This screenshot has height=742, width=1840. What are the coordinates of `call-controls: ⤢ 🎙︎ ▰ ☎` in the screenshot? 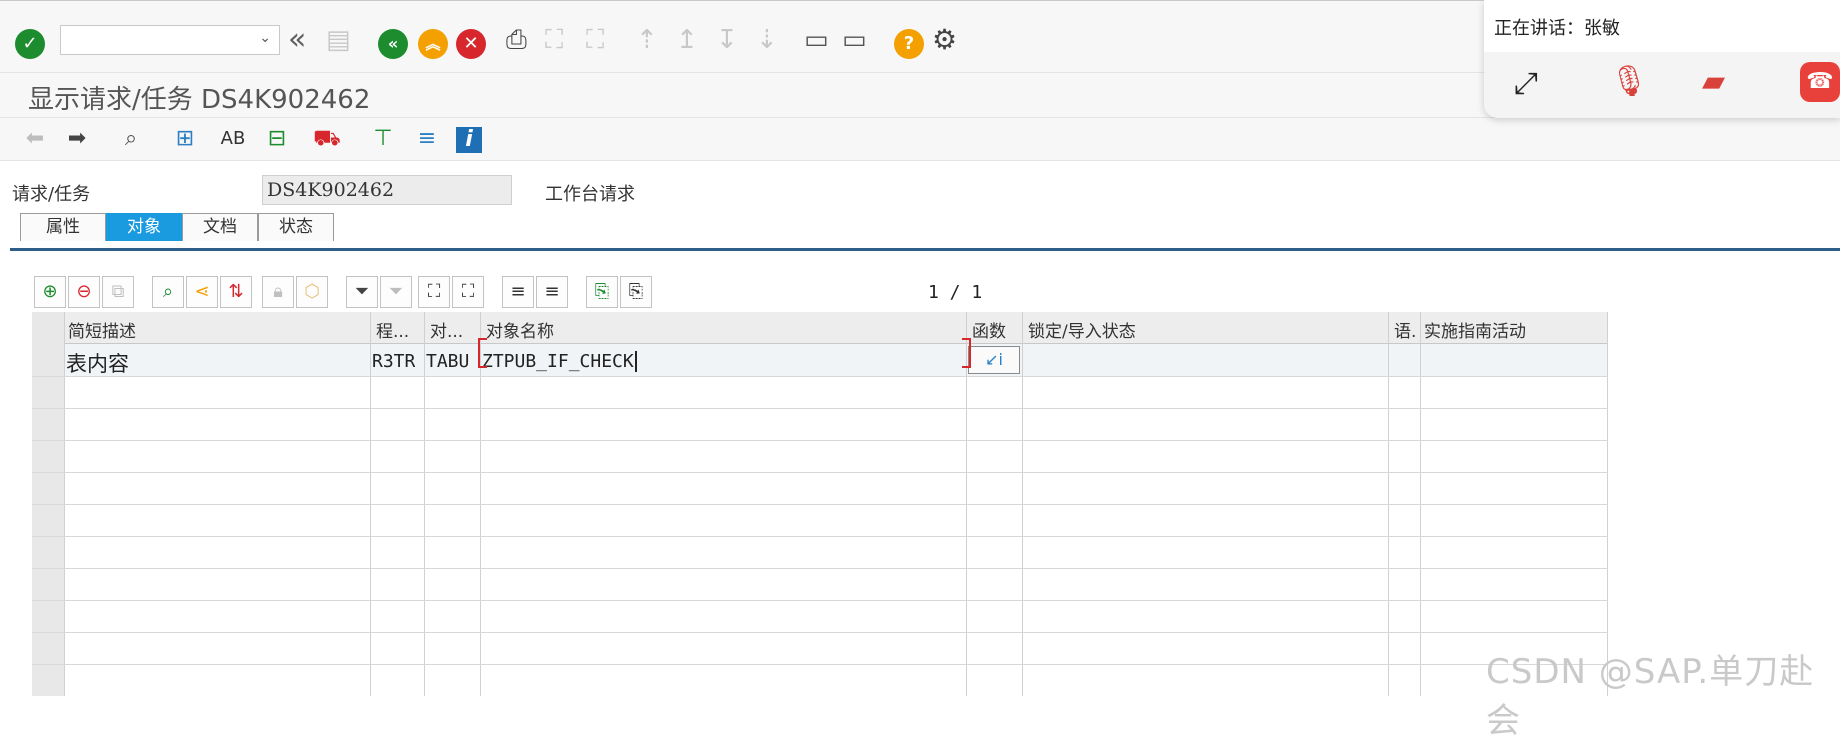 It's located at (1662, 85).